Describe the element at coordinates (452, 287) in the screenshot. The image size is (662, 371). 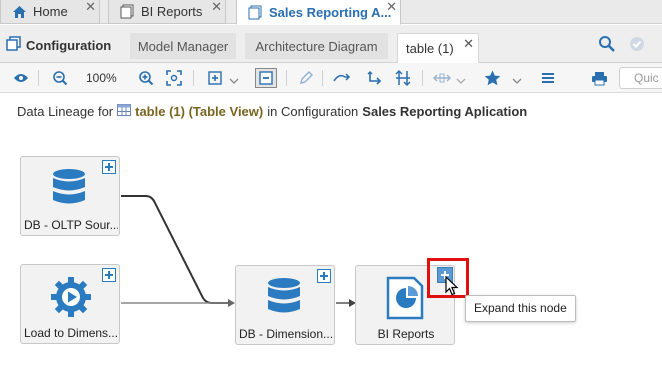
I see `mouse-pointer-icon` at that location.